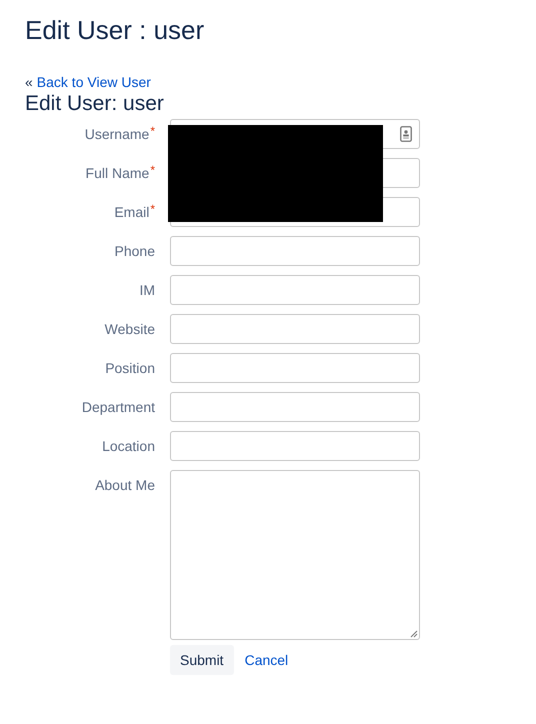 The image size is (536, 724). What do you see at coordinates (114, 30) in the screenshot?
I see `page-title: Edit User : user` at bounding box center [114, 30].